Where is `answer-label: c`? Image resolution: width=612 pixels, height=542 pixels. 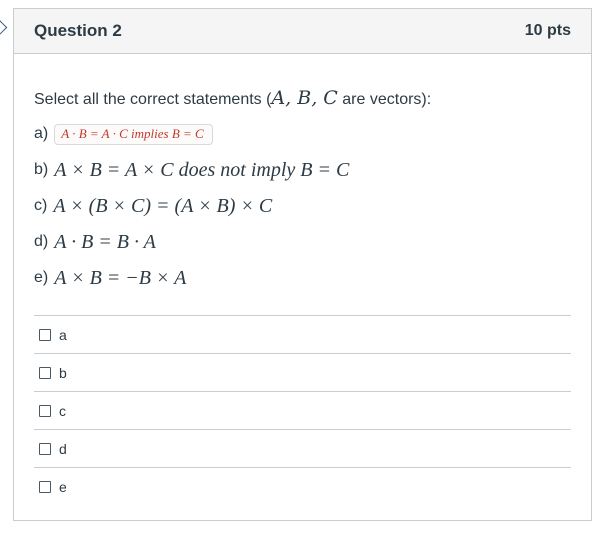
answer-label: c is located at coordinates (62, 411).